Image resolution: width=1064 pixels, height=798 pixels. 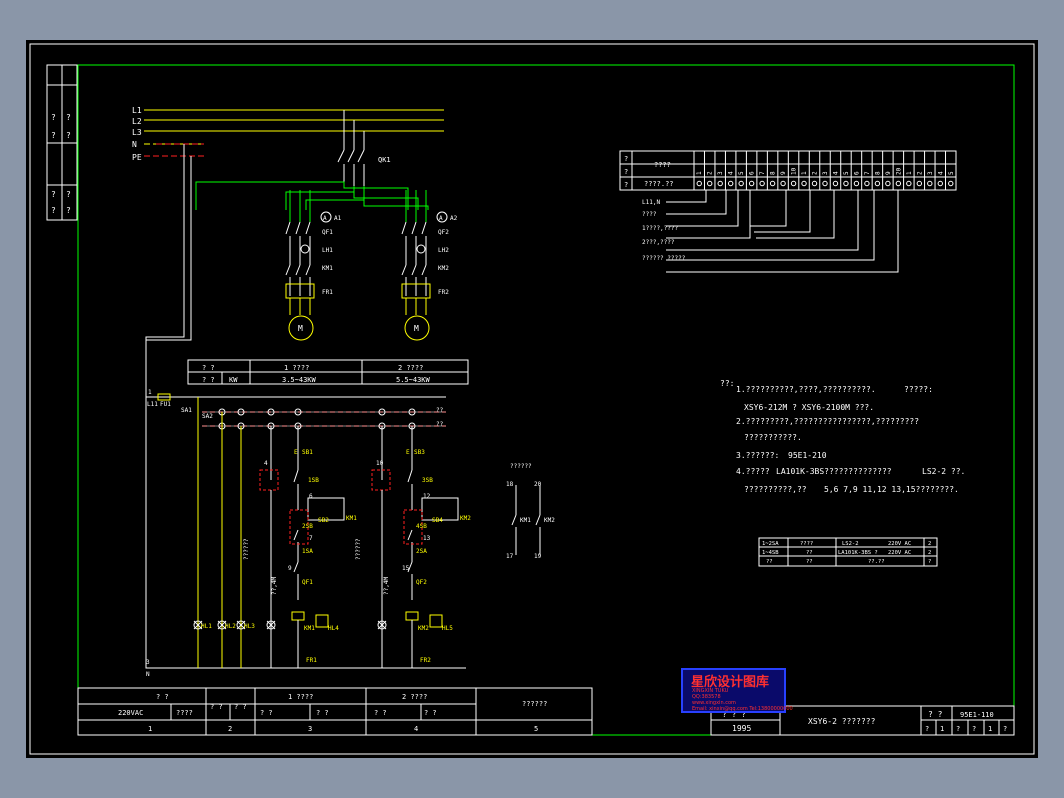 I want to click on svg-text: 15, so click(x=406, y=568).